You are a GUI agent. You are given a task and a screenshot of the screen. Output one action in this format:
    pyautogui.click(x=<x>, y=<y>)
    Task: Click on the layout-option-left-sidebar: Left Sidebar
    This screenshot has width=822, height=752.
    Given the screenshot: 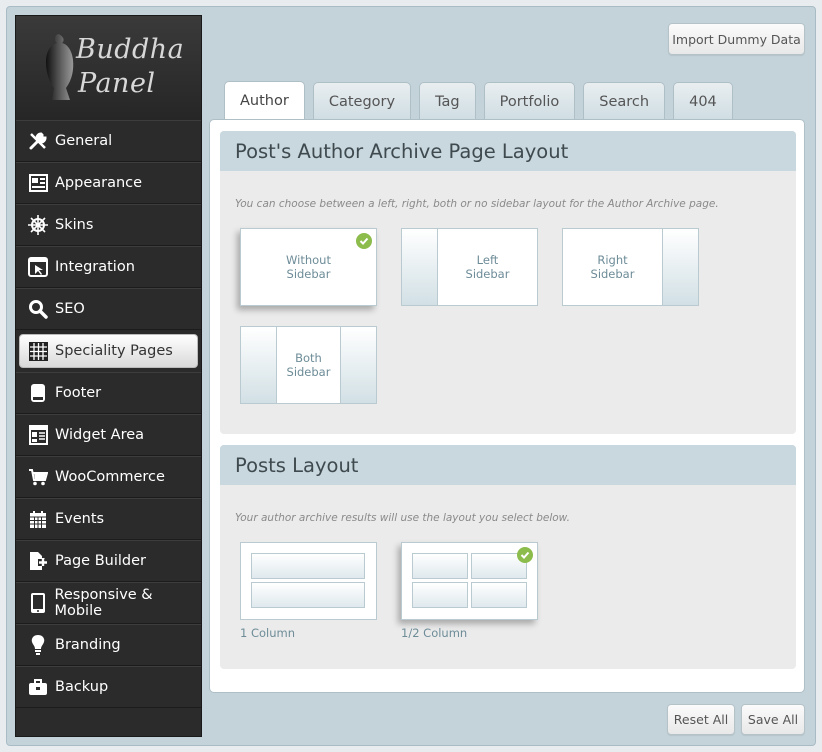 What is the action you would take?
    pyautogui.click(x=469, y=267)
    